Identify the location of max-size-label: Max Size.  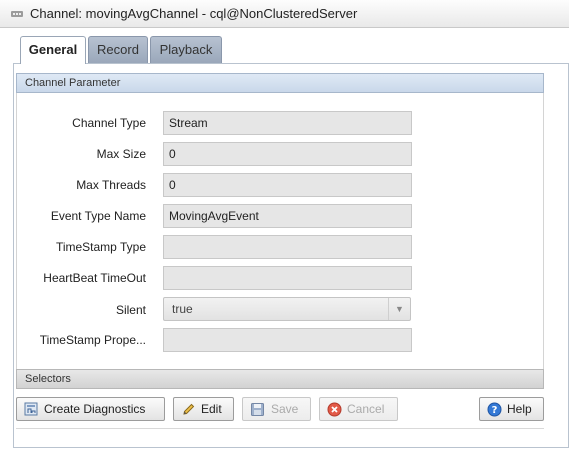
(121, 154).